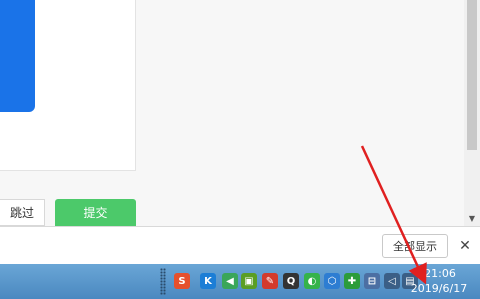  I want to click on show-all-button: 全部显示, so click(415, 246).